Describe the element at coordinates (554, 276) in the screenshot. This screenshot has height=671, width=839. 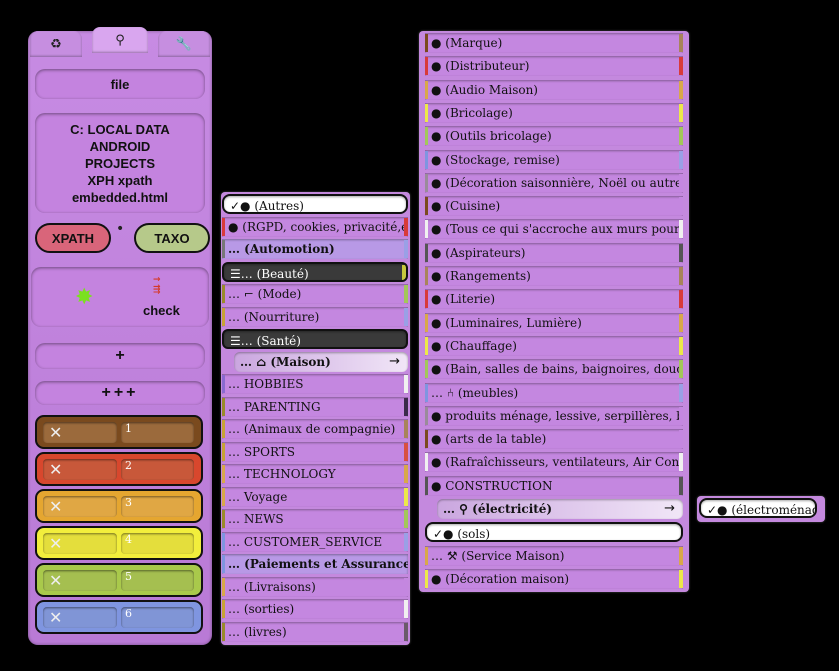
I see `list-item: ● (Rangements)` at that location.